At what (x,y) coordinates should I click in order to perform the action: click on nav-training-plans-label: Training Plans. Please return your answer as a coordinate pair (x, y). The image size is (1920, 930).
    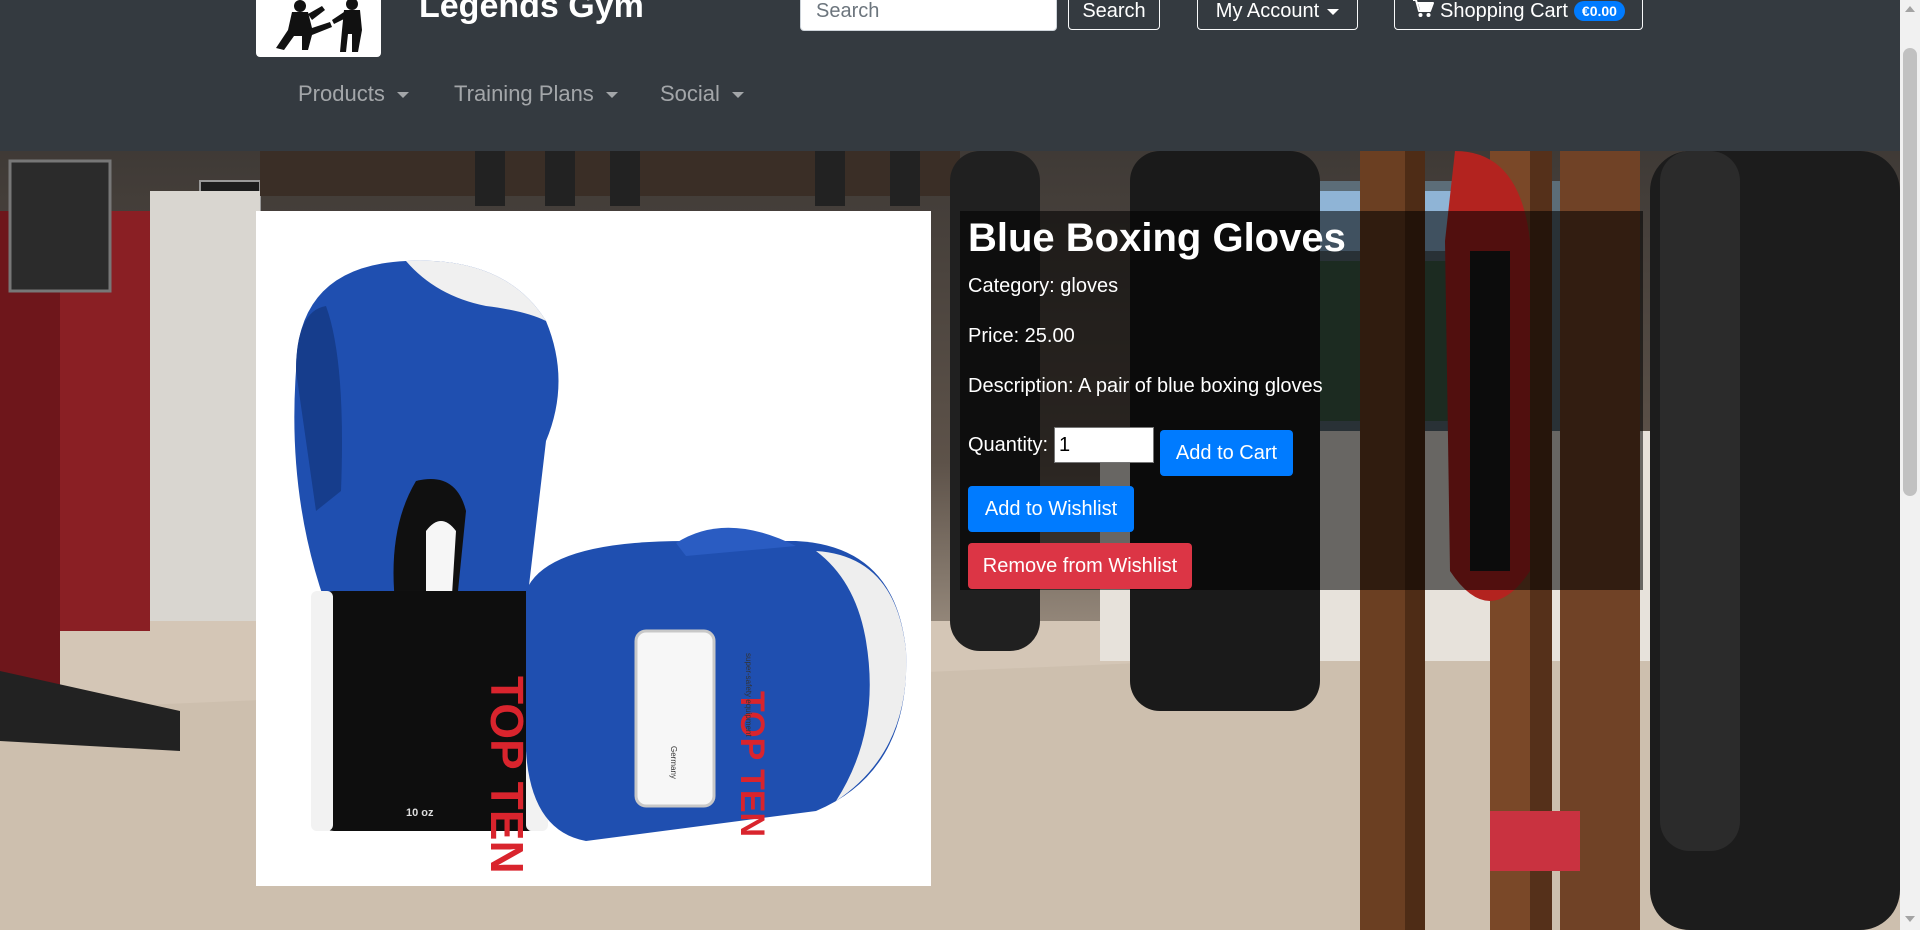
    Looking at the image, I should click on (524, 93).